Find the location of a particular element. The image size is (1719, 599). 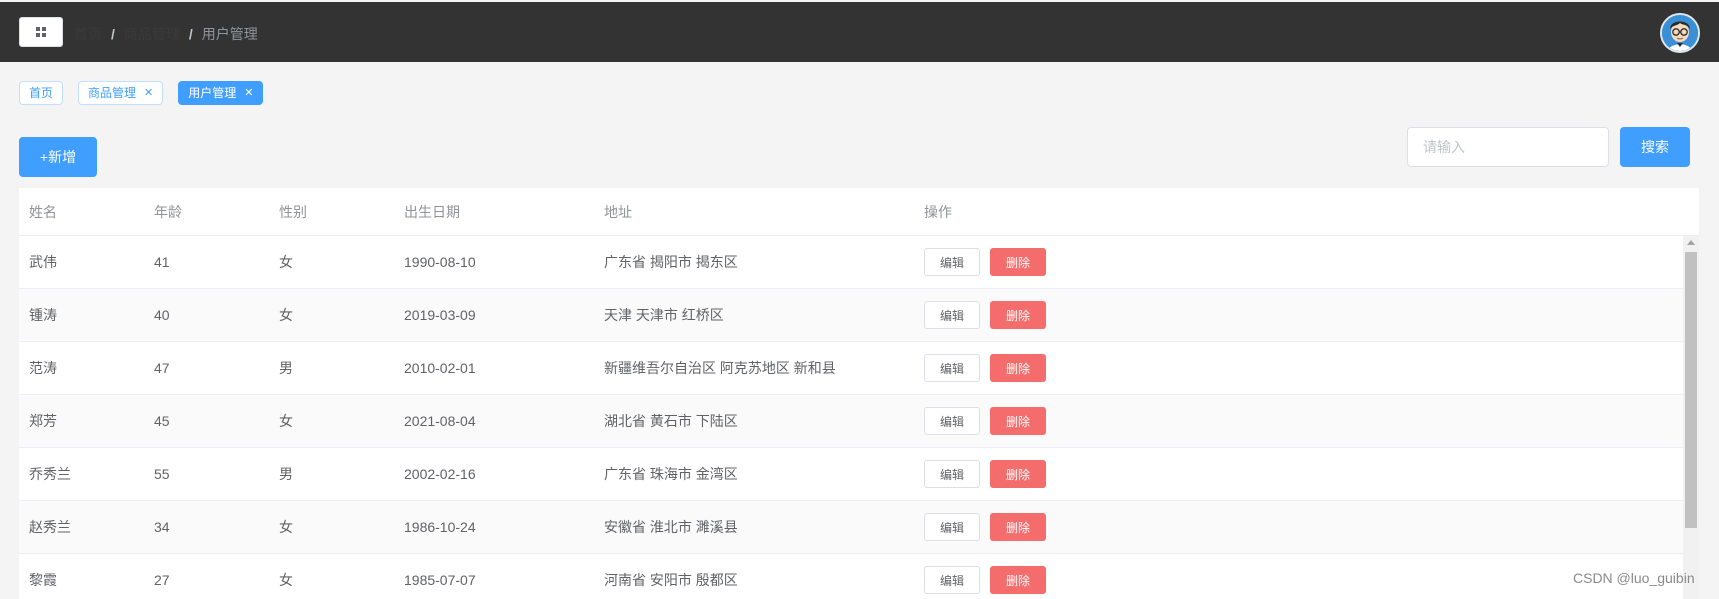

cell-address: 广东省 揭阳市 揭东区 is located at coordinates (671, 262).